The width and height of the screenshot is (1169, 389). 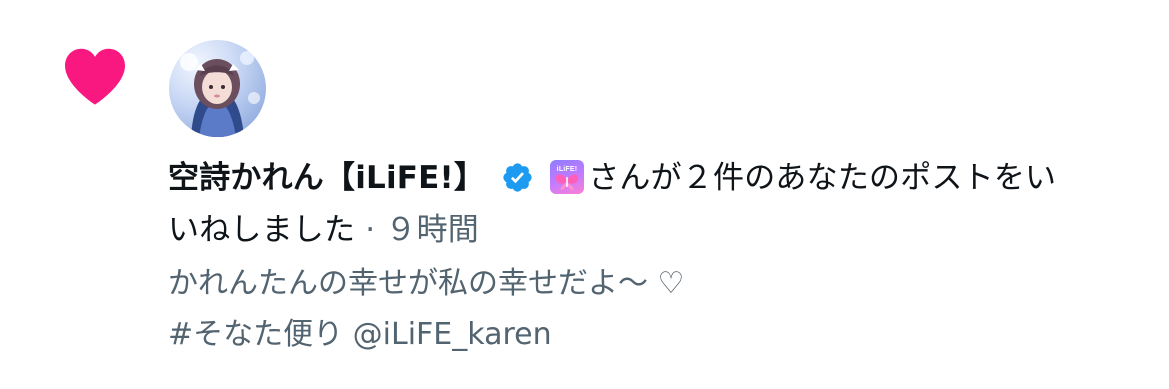 What do you see at coordinates (517, 177) in the screenshot?
I see `verified-badge-icon` at bounding box center [517, 177].